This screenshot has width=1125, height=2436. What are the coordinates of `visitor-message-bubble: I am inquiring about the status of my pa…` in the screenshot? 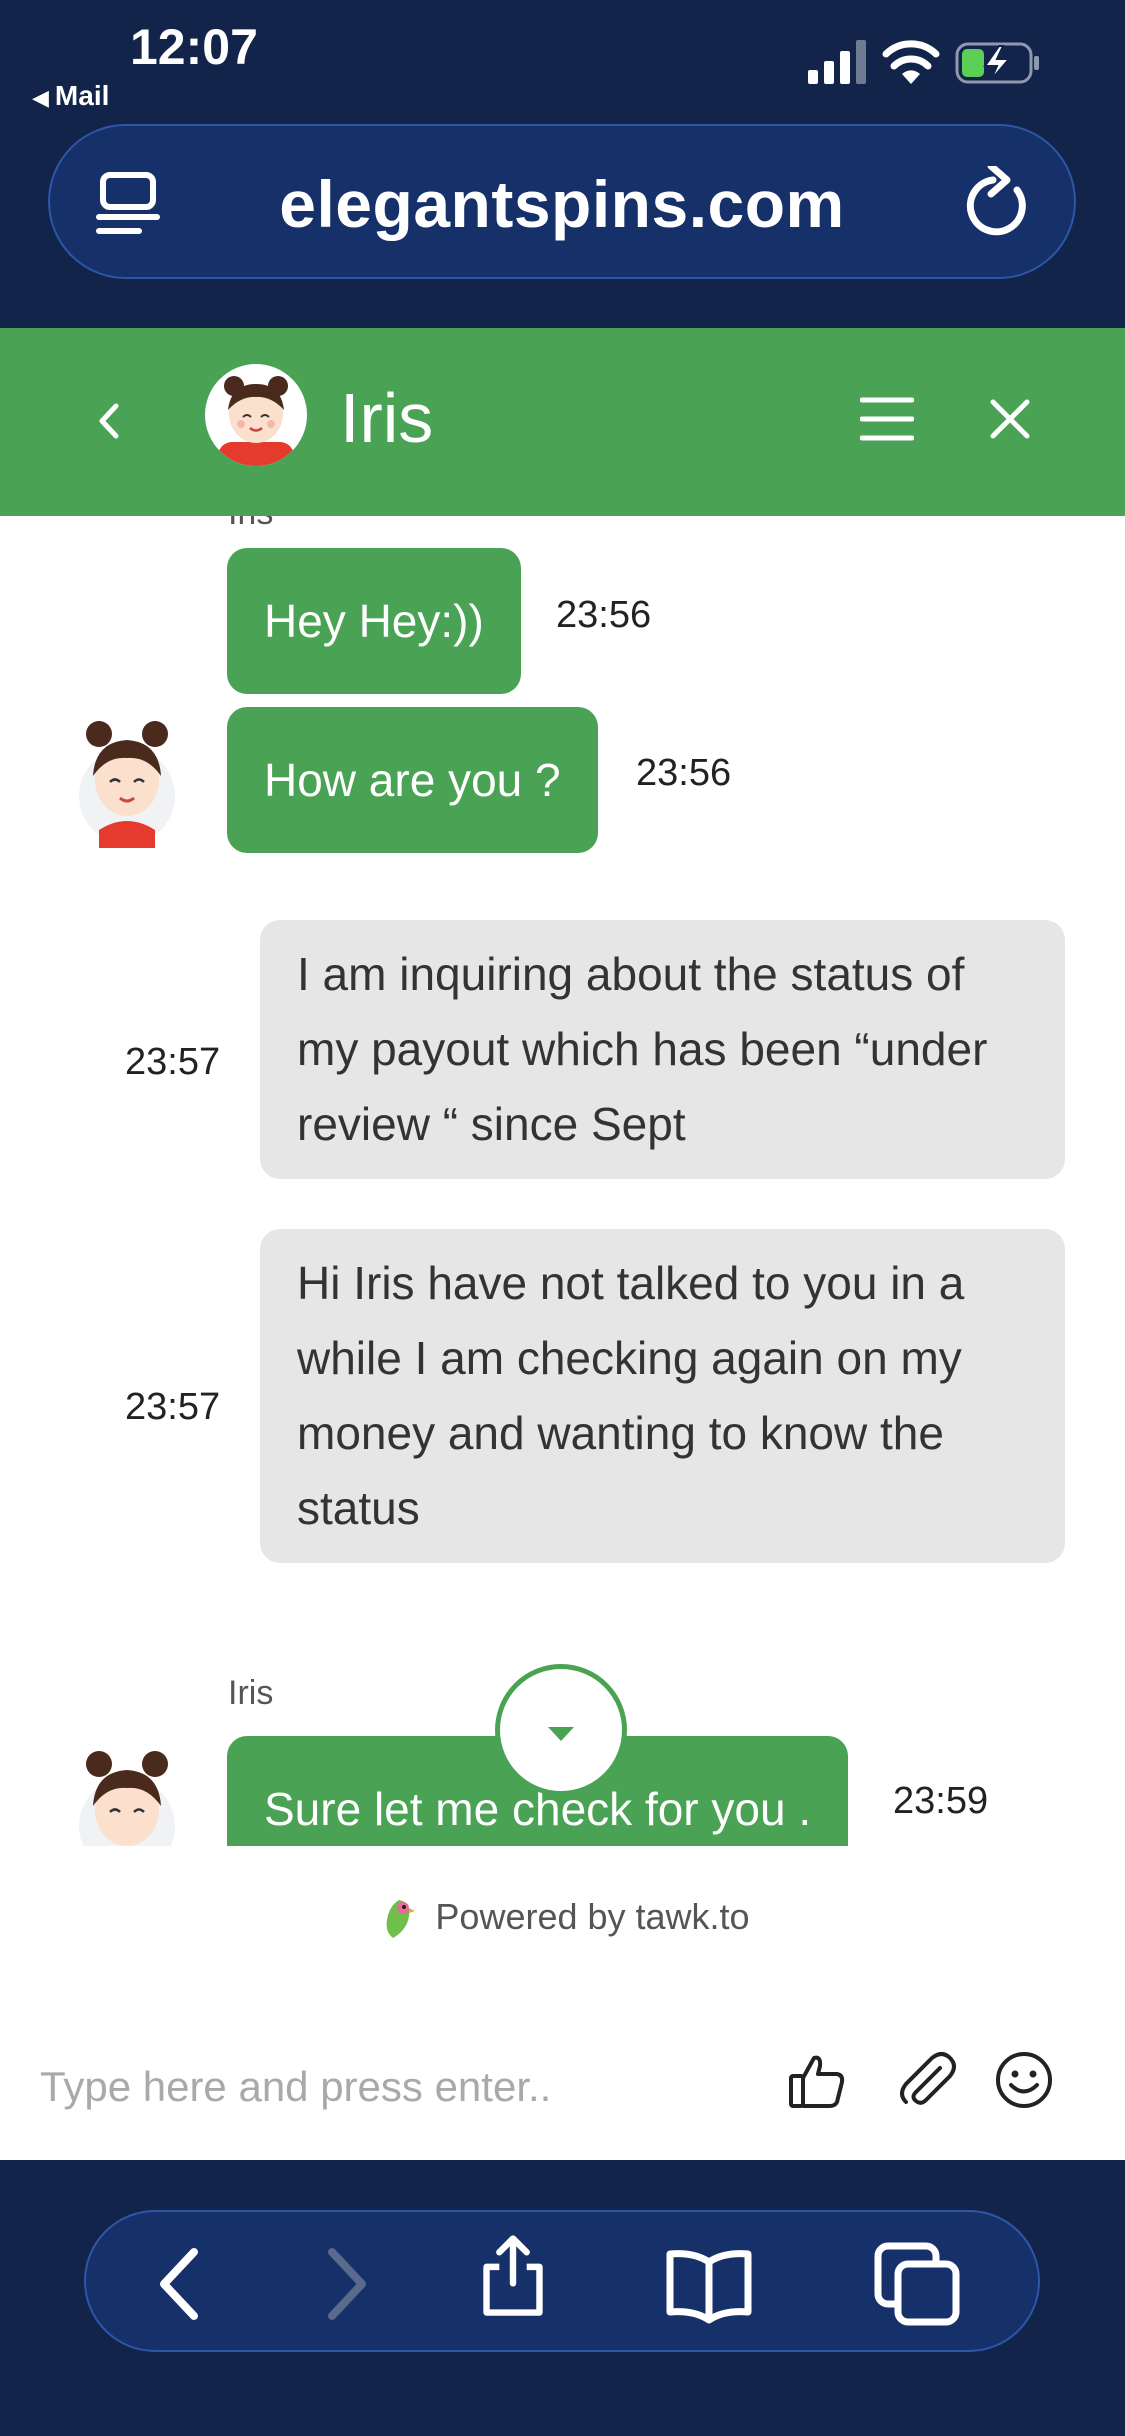 It's located at (662, 1049).